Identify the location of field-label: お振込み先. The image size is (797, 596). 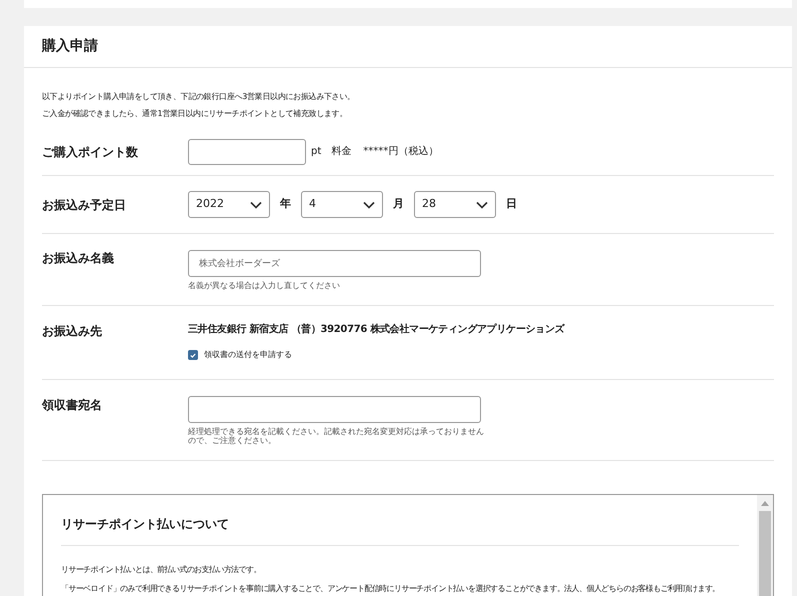
(72, 331).